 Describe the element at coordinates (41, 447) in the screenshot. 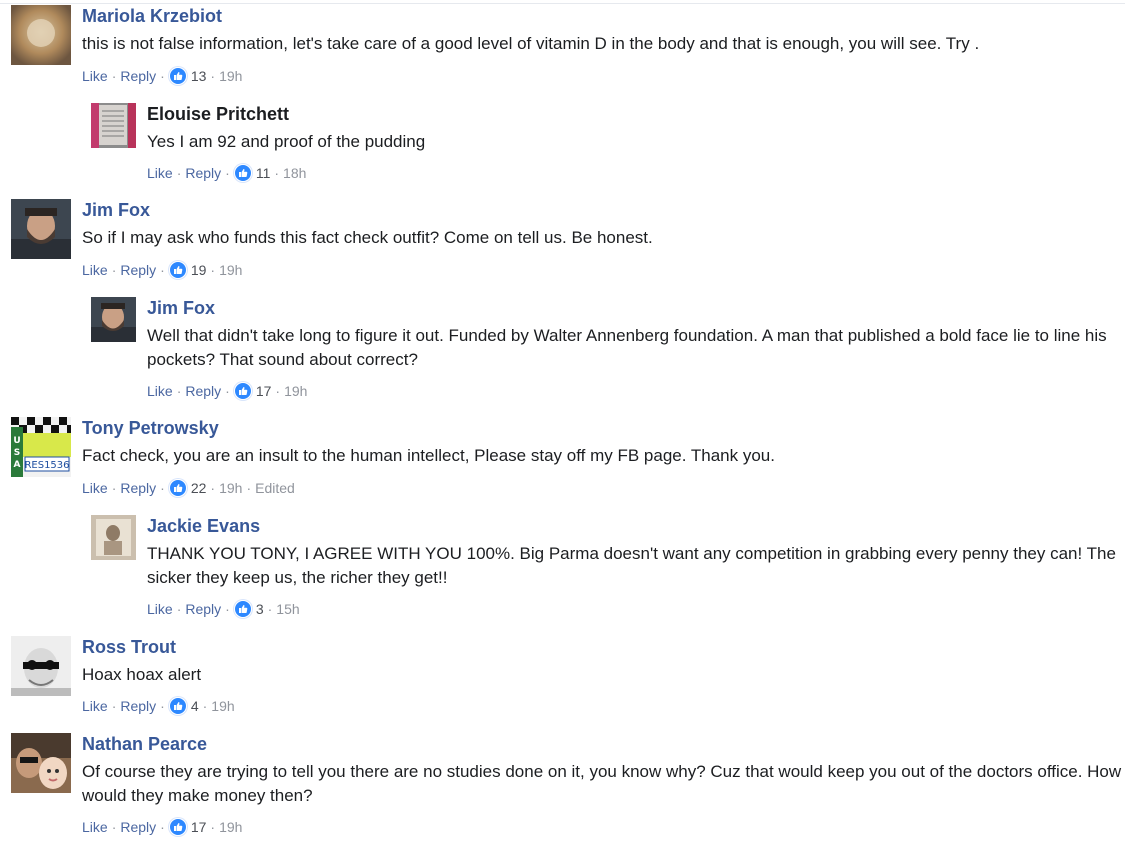

I see `avatar: U S A RES1536` at that location.